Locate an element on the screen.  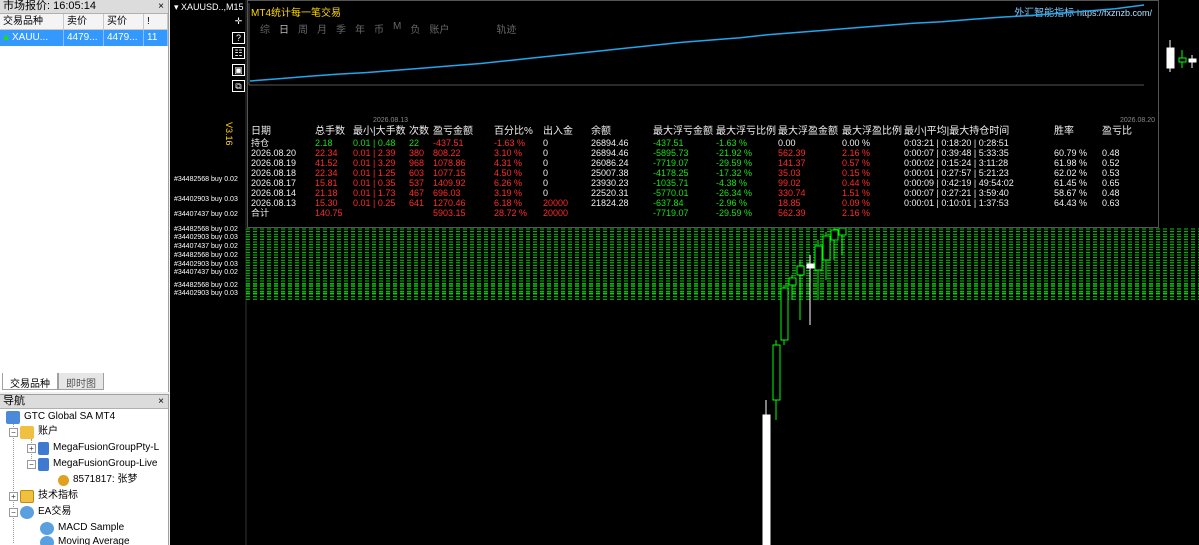
table-cell: -637.84 is located at coordinates (668, 203).